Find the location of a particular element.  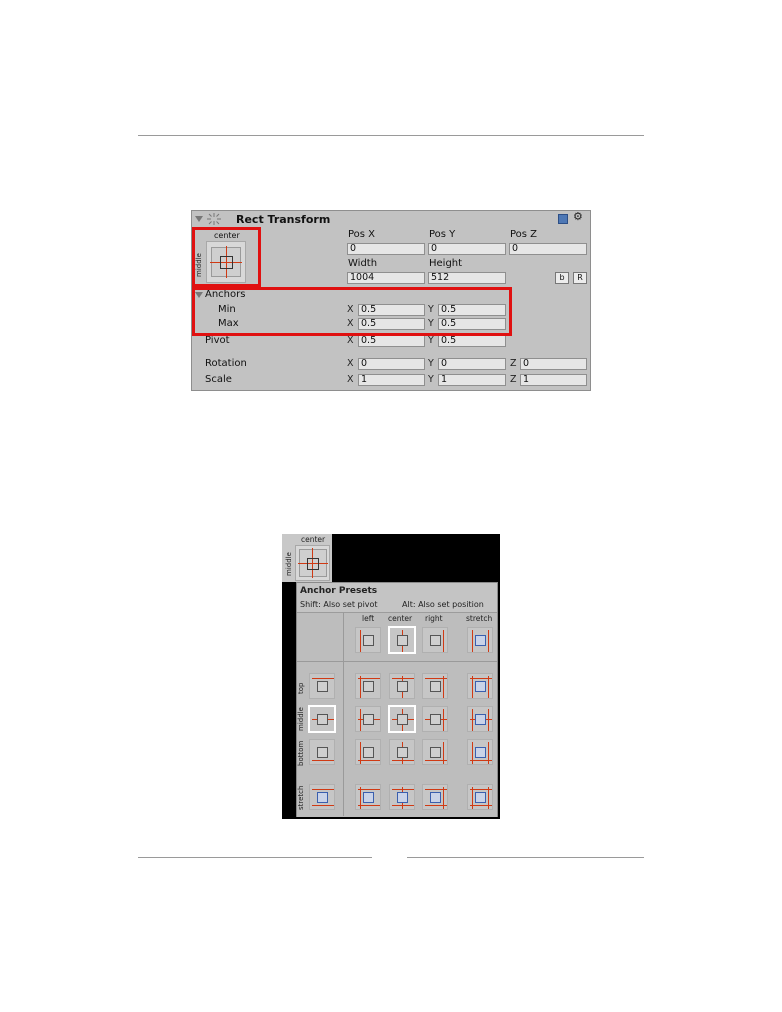

pivot-y-axis: Y is located at coordinates (431, 340).